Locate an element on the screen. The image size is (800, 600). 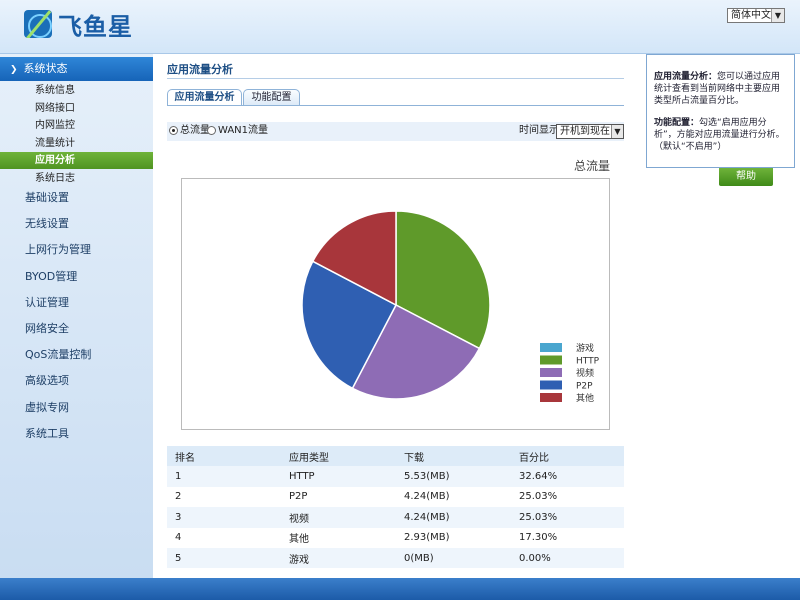
sidebar-subitem: 系统日志 is located at coordinates (76, 178).